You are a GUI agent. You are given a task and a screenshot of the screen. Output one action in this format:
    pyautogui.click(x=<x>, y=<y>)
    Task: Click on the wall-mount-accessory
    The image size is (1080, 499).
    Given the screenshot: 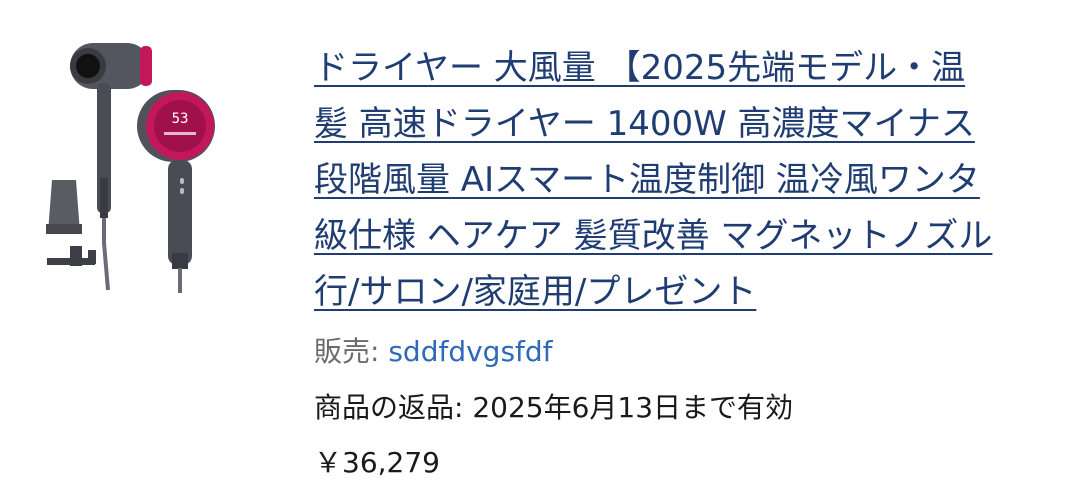 What is the action you would take?
    pyautogui.click(x=71, y=256)
    